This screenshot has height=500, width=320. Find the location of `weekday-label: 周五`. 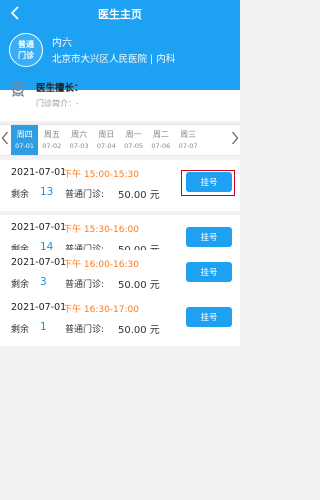

weekday-label: 周五 is located at coordinates (51, 134).